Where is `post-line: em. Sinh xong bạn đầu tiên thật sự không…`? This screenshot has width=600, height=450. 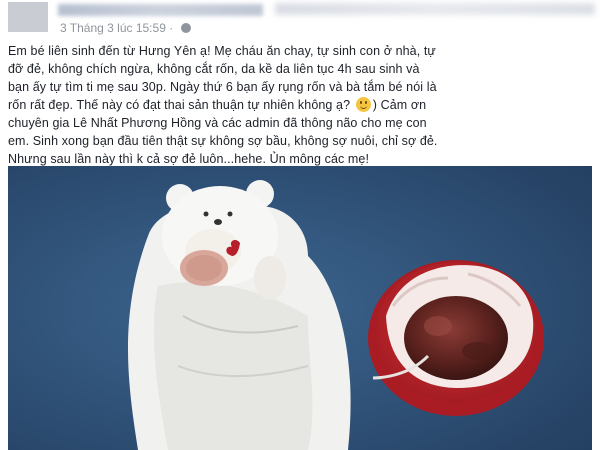 post-line: em. Sinh xong bạn đầu tiên thật sự không… is located at coordinates (223, 141).